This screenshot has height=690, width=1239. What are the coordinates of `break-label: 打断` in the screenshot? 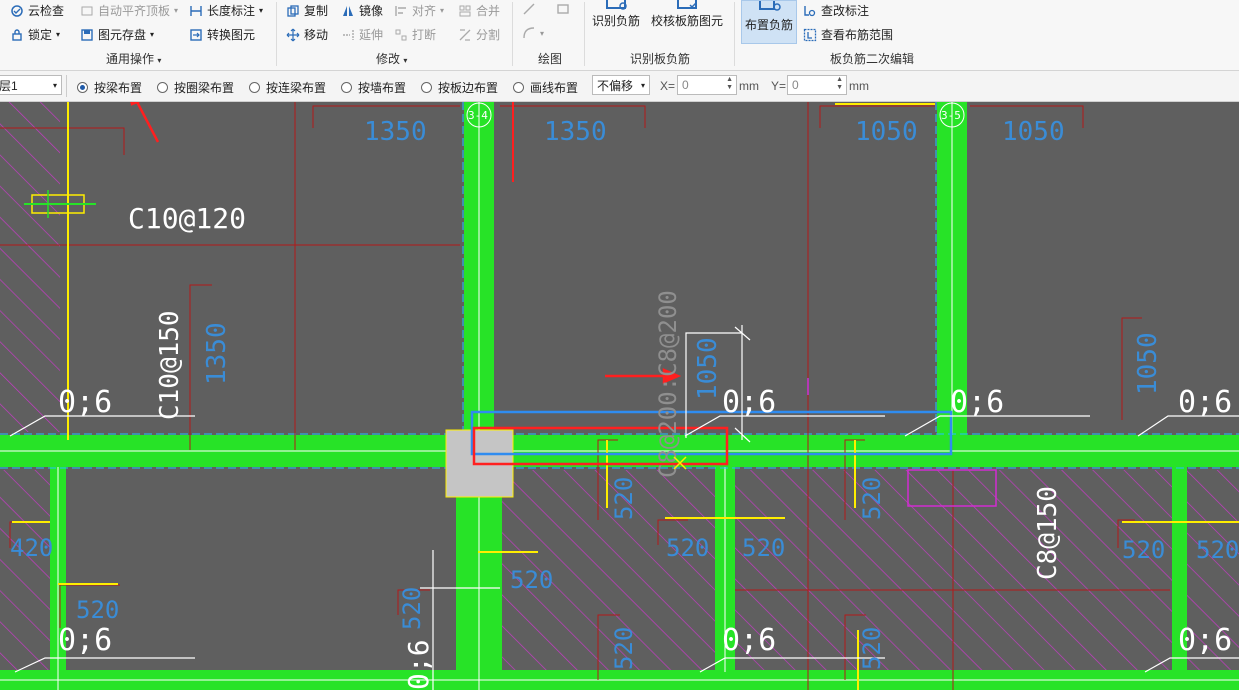 It's located at (424, 35).